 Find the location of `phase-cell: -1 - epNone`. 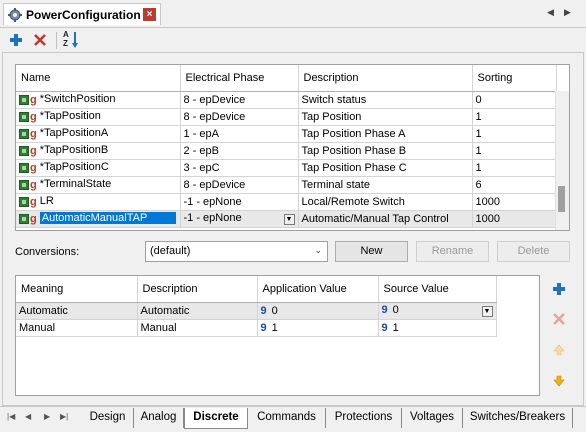

phase-cell: -1 - epNone is located at coordinates (239, 202).